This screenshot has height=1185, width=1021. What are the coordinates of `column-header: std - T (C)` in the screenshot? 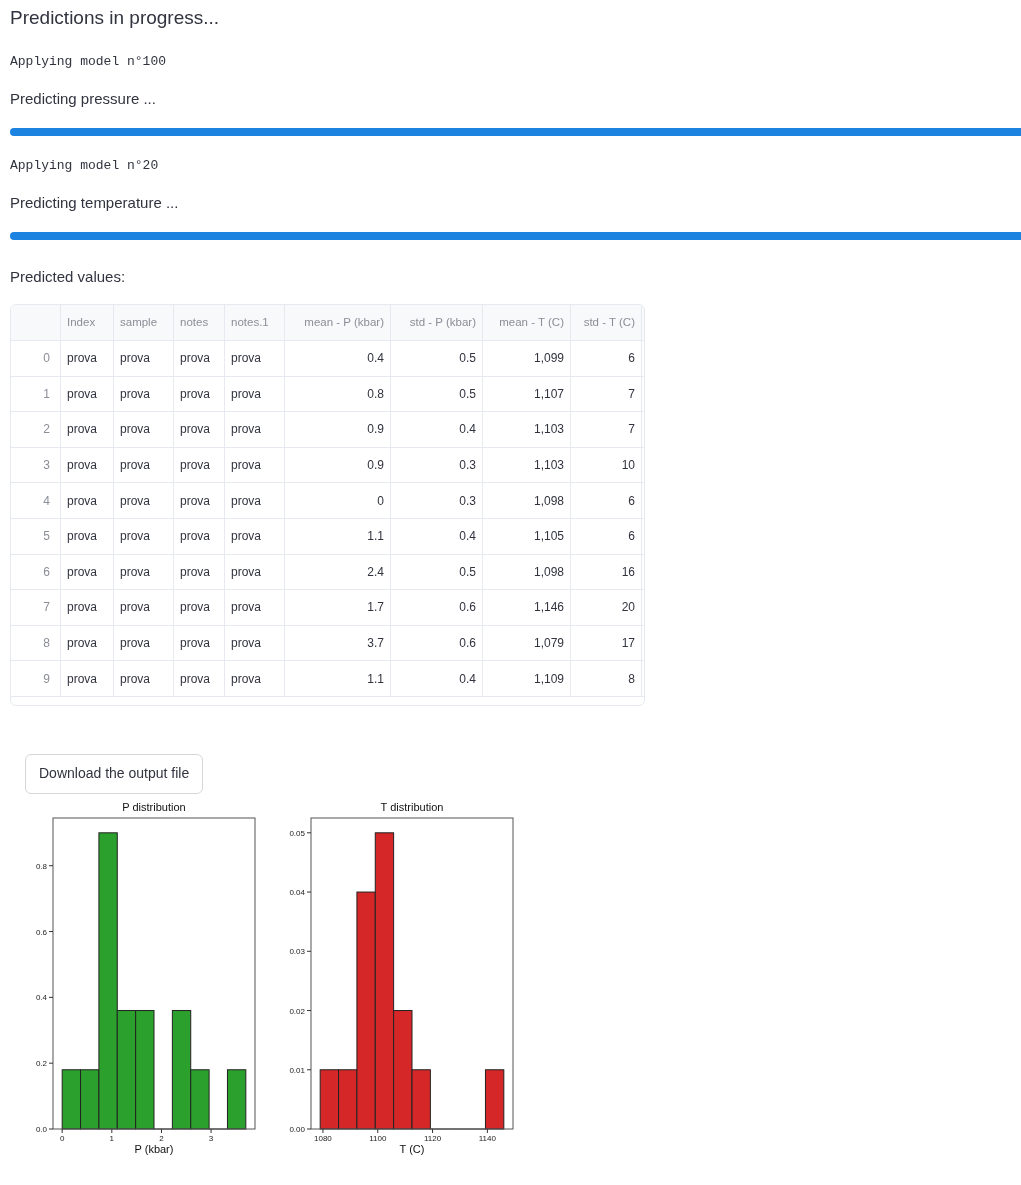 It's located at (606, 322).